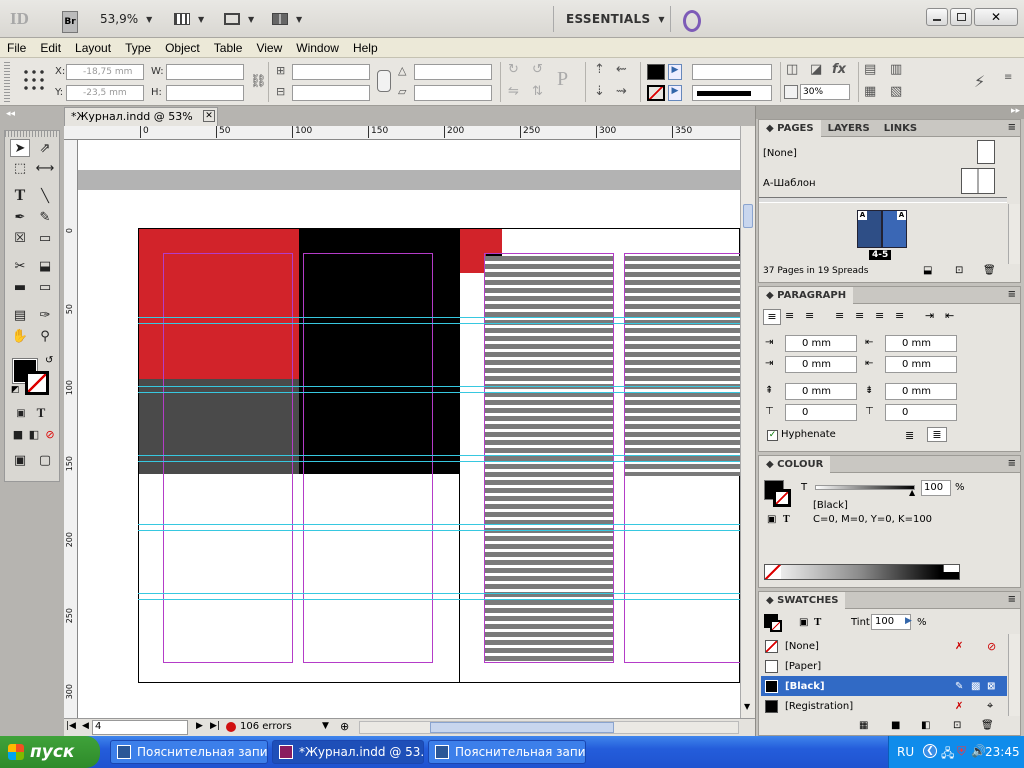  What do you see at coordinates (34, 434) in the screenshot?
I see `apply-gradient-icon: ◧` at bounding box center [34, 434].